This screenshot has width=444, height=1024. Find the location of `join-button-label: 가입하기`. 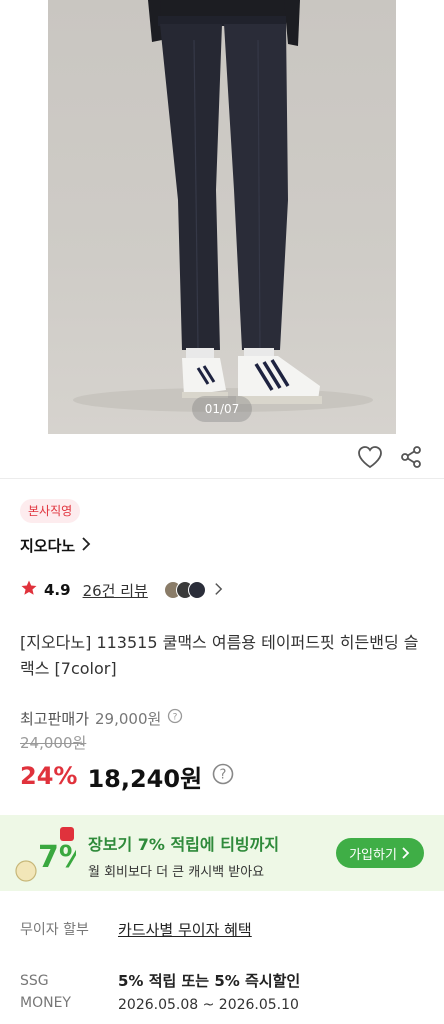

join-button-label: 가입하기 is located at coordinates (373, 855).